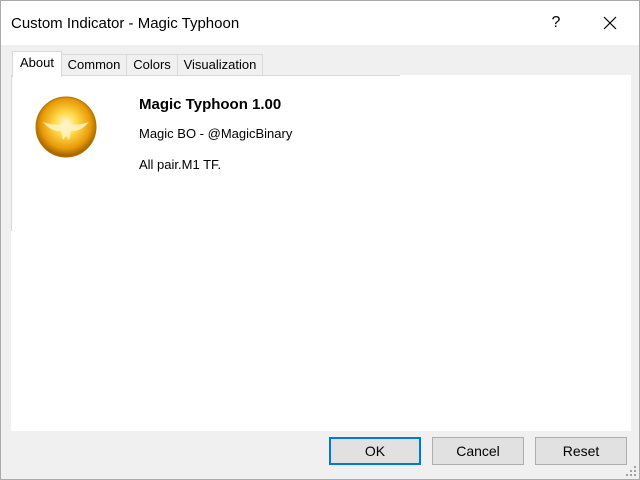 Image resolution: width=640 pixels, height=480 pixels. I want to click on close-button, so click(610, 23).